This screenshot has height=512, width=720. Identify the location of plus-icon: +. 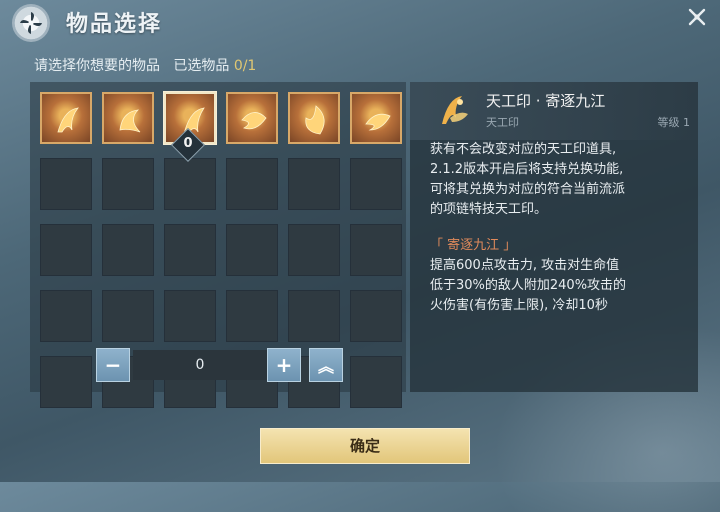
(284, 365).